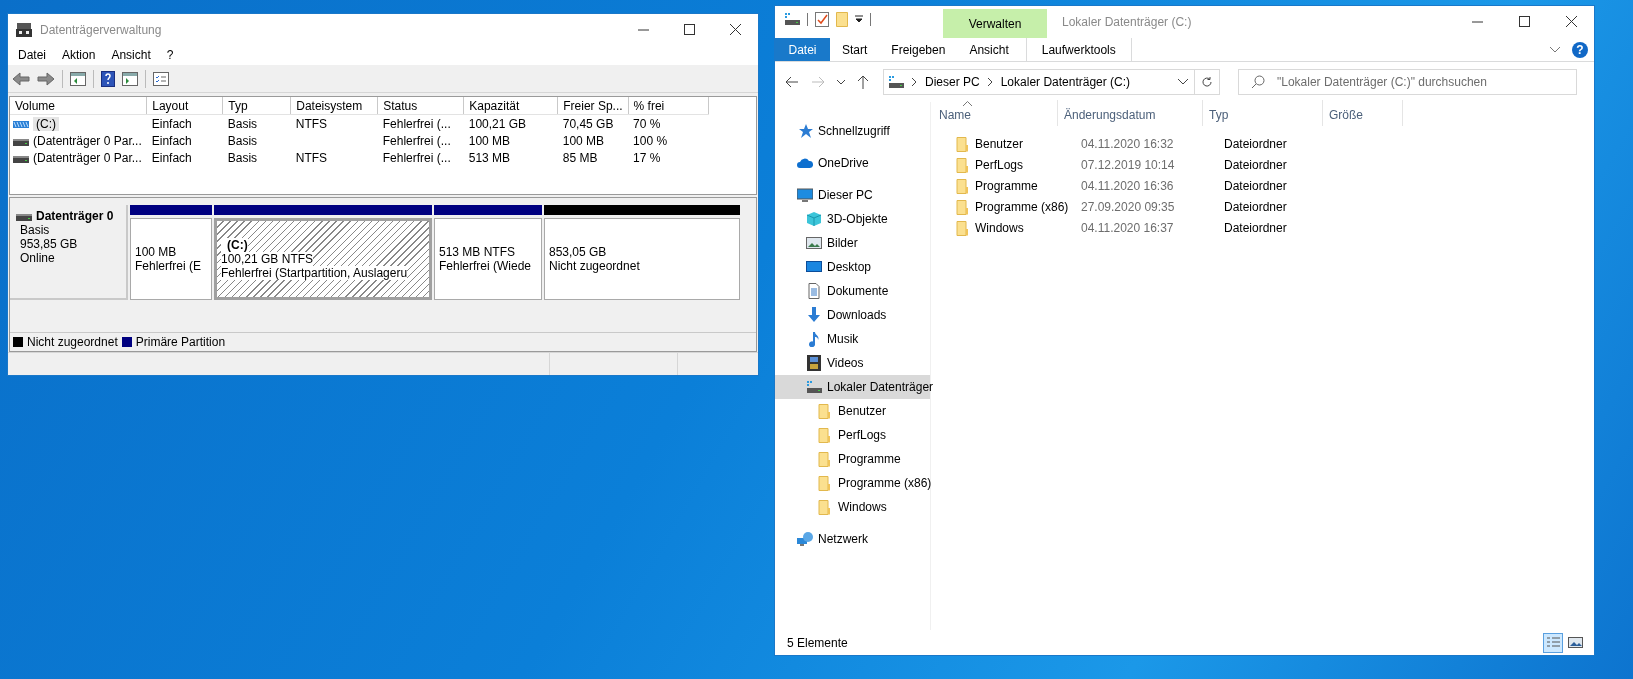  Describe the element at coordinates (171, 123) in the screenshot. I see `table-cell: Einfach` at that location.